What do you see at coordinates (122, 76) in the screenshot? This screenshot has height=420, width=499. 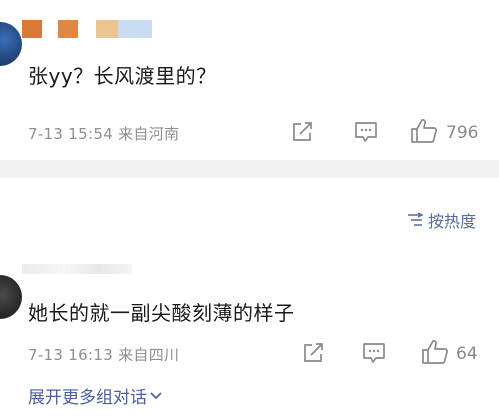 I see `comment-text: 张yy？长风渡里的？` at bounding box center [122, 76].